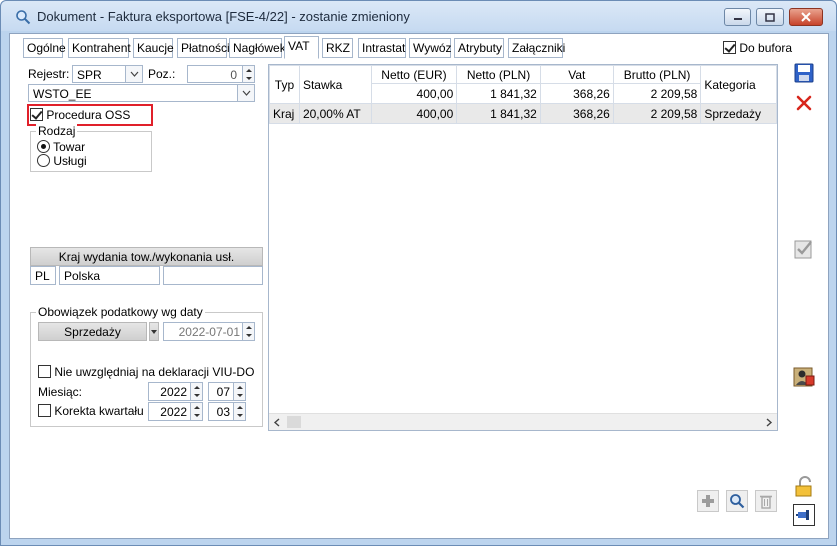  I want to click on close-button, so click(806, 17).